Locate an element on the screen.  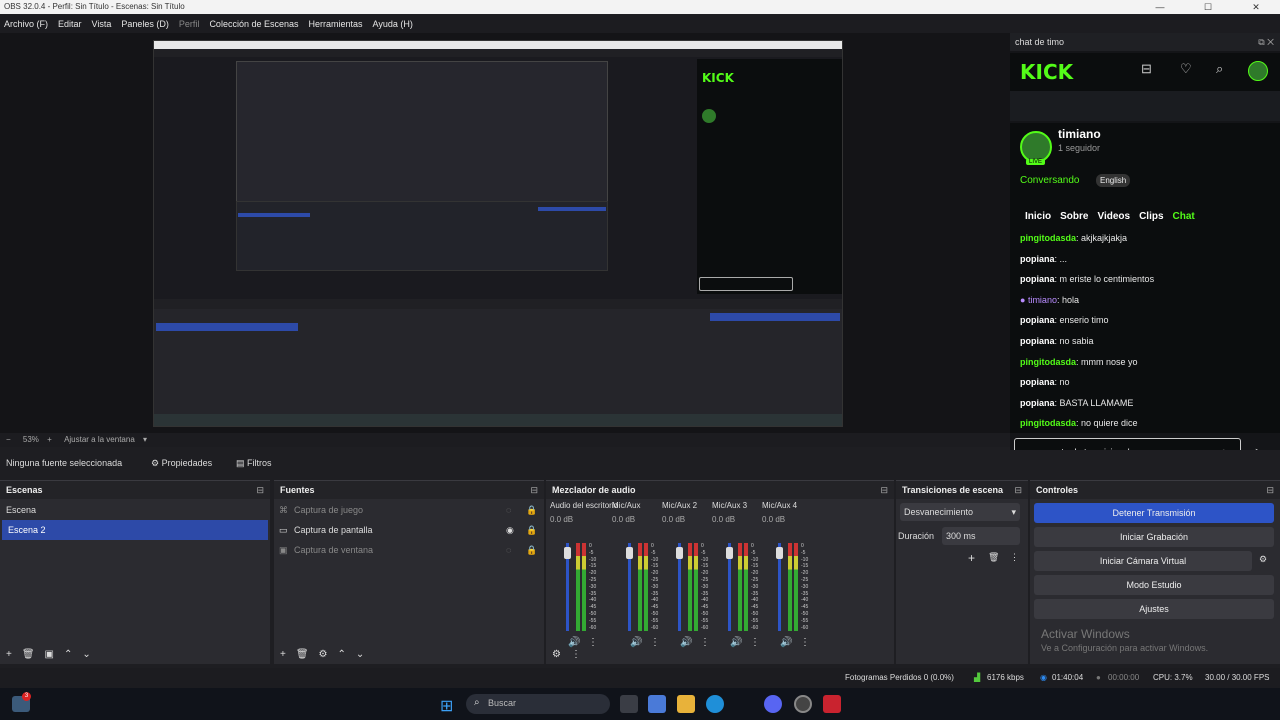
tab-sobre: Sobre is located at coordinates (1074, 216).